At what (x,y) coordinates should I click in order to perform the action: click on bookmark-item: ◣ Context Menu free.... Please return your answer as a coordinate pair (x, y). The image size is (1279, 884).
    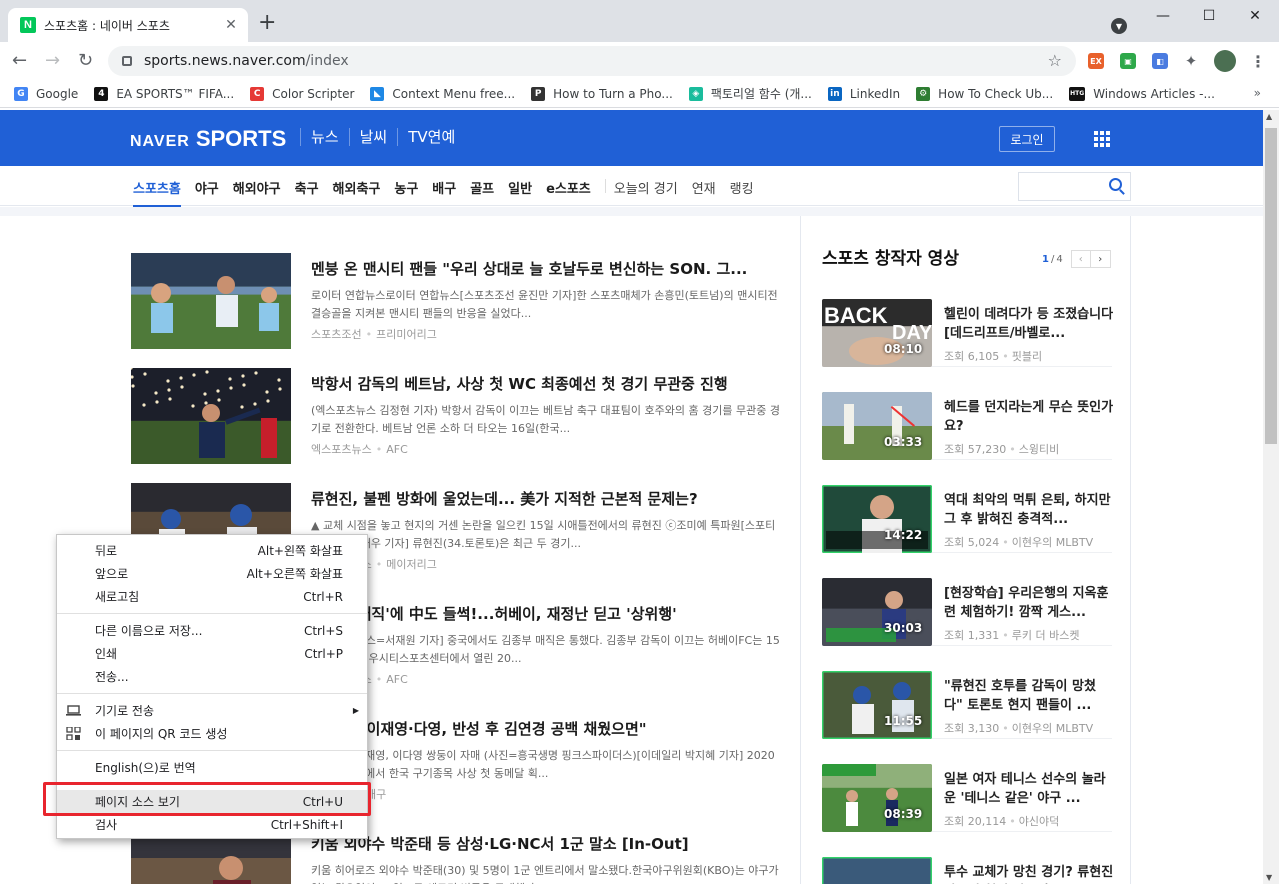
    Looking at the image, I should click on (443, 93).